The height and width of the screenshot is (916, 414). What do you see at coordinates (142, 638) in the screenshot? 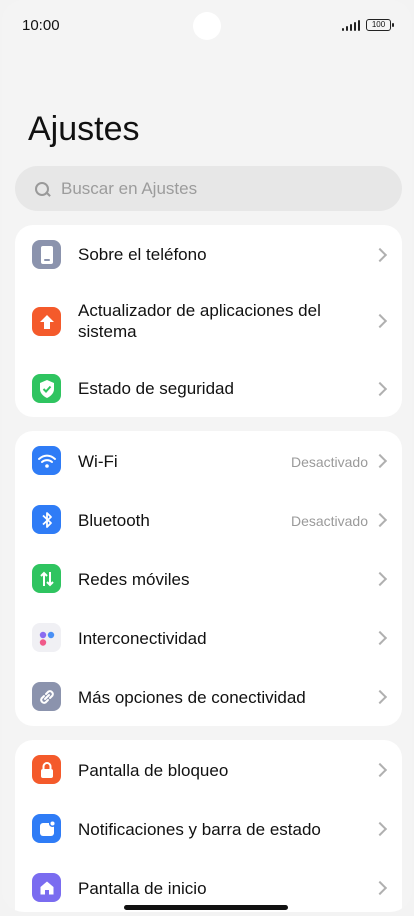
I see `settings-item-label: Interconectividad` at bounding box center [142, 638].